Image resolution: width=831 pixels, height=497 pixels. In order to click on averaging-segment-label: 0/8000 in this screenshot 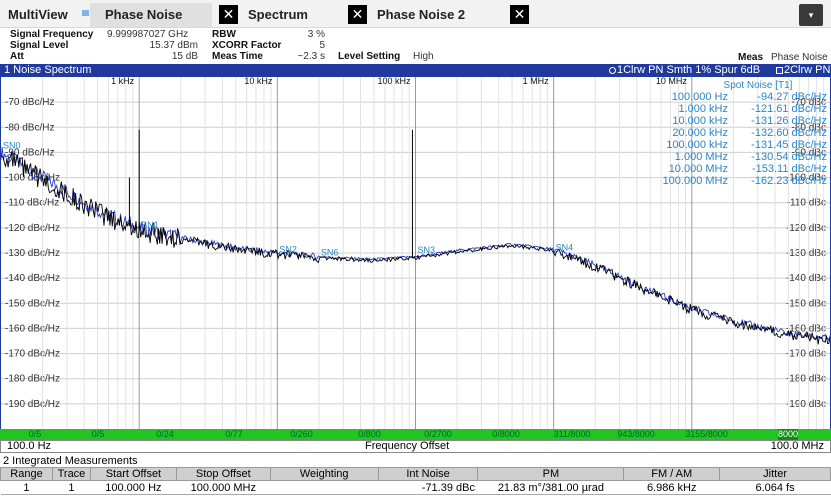, I will do `click(506, 434)`.